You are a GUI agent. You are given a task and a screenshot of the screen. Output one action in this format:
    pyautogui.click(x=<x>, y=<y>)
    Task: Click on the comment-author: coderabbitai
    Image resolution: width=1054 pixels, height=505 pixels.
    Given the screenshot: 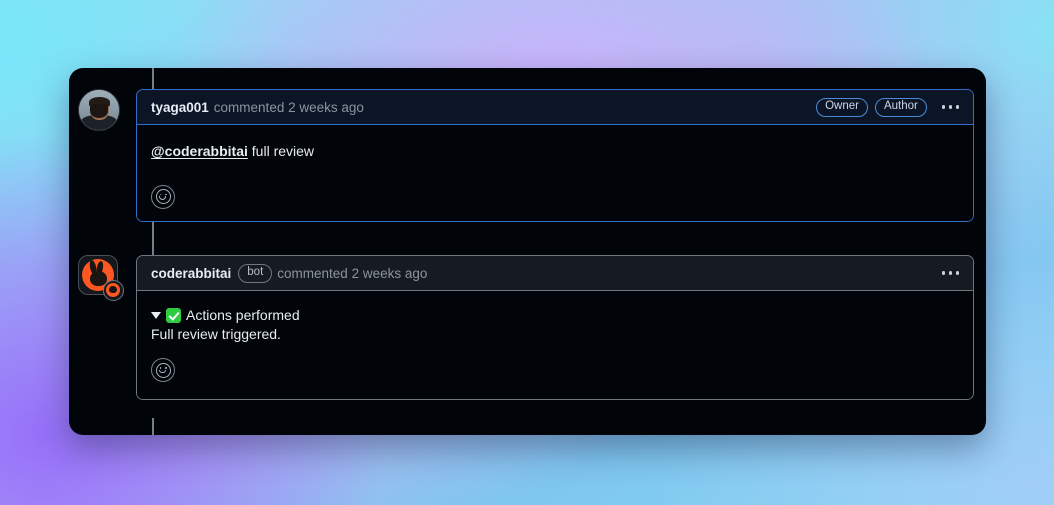 What is the action you would take?
    pyautogui.click(x=191, y=273)
    